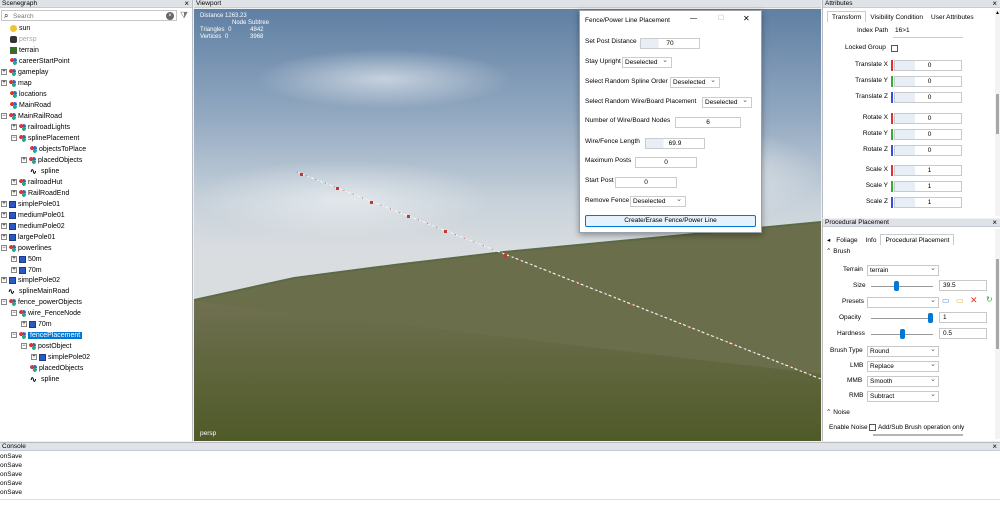  What do you see at coordinates (902, 286) in the screenshot?
I see `size-slider` at bounding box center [902, 286].